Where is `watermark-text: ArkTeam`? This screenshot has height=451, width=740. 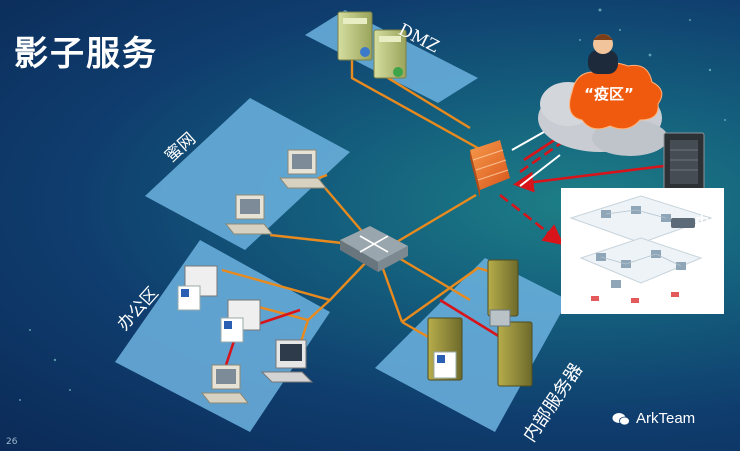 watermark-text: ArkTeam is located at coordinates (666, 418).